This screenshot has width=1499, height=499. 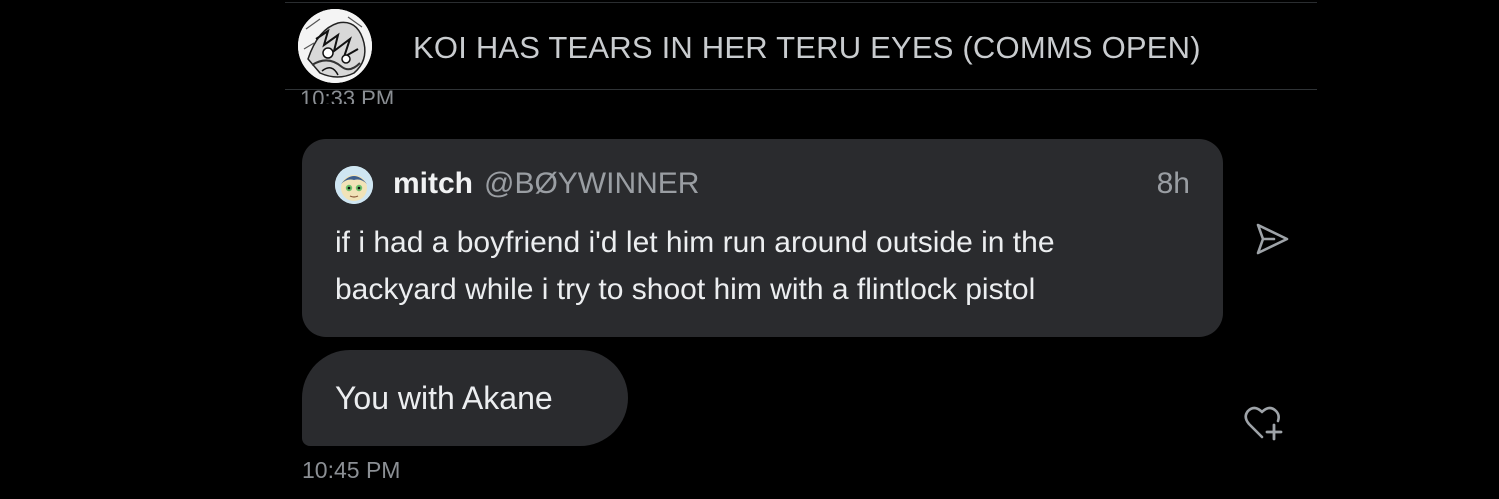 I want to click on manga-sketch-avatar-icon, so click(x=335, y=46).